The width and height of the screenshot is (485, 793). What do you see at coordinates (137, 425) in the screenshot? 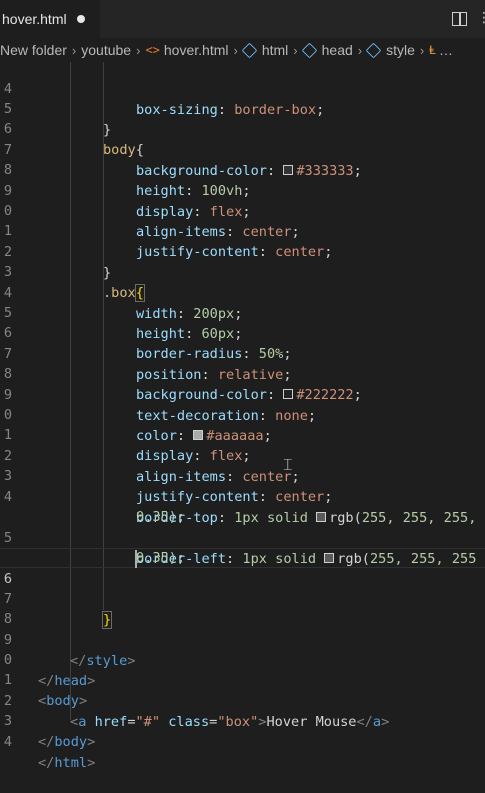
I see `code-line: 0 color: #aaaaaa;` at bounding box center [137, 425].